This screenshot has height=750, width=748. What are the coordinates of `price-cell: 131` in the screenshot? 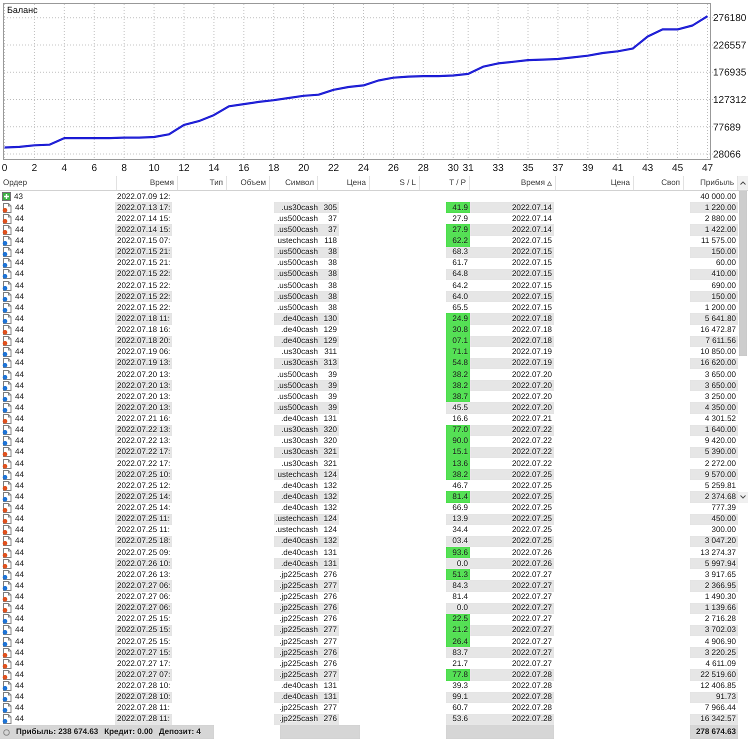 It's located at (329, 697).